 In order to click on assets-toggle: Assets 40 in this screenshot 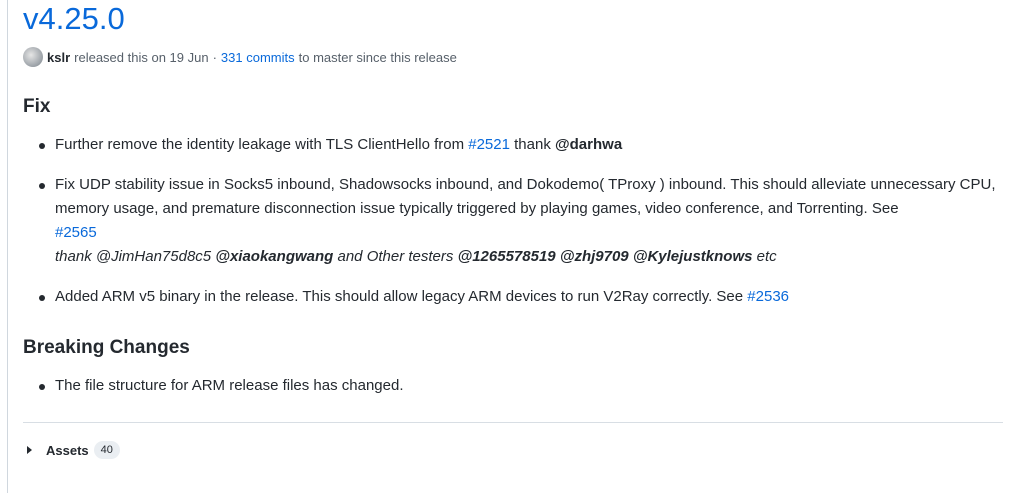, I will do `click(73, 450)`.